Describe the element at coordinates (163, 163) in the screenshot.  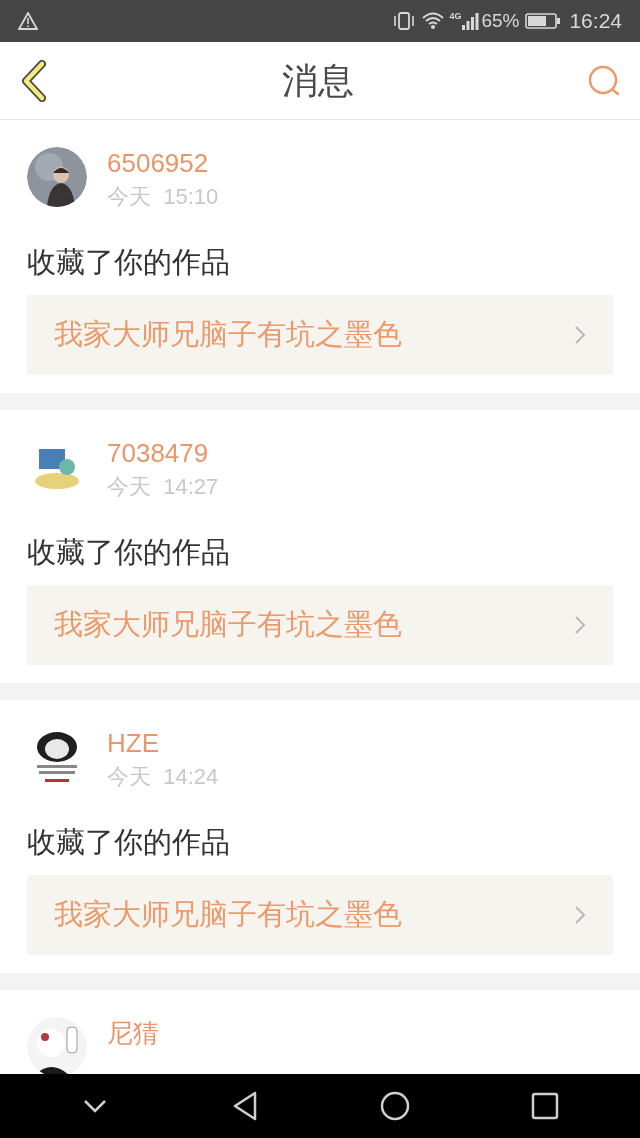
I see `user-name: 6506952` at that location.